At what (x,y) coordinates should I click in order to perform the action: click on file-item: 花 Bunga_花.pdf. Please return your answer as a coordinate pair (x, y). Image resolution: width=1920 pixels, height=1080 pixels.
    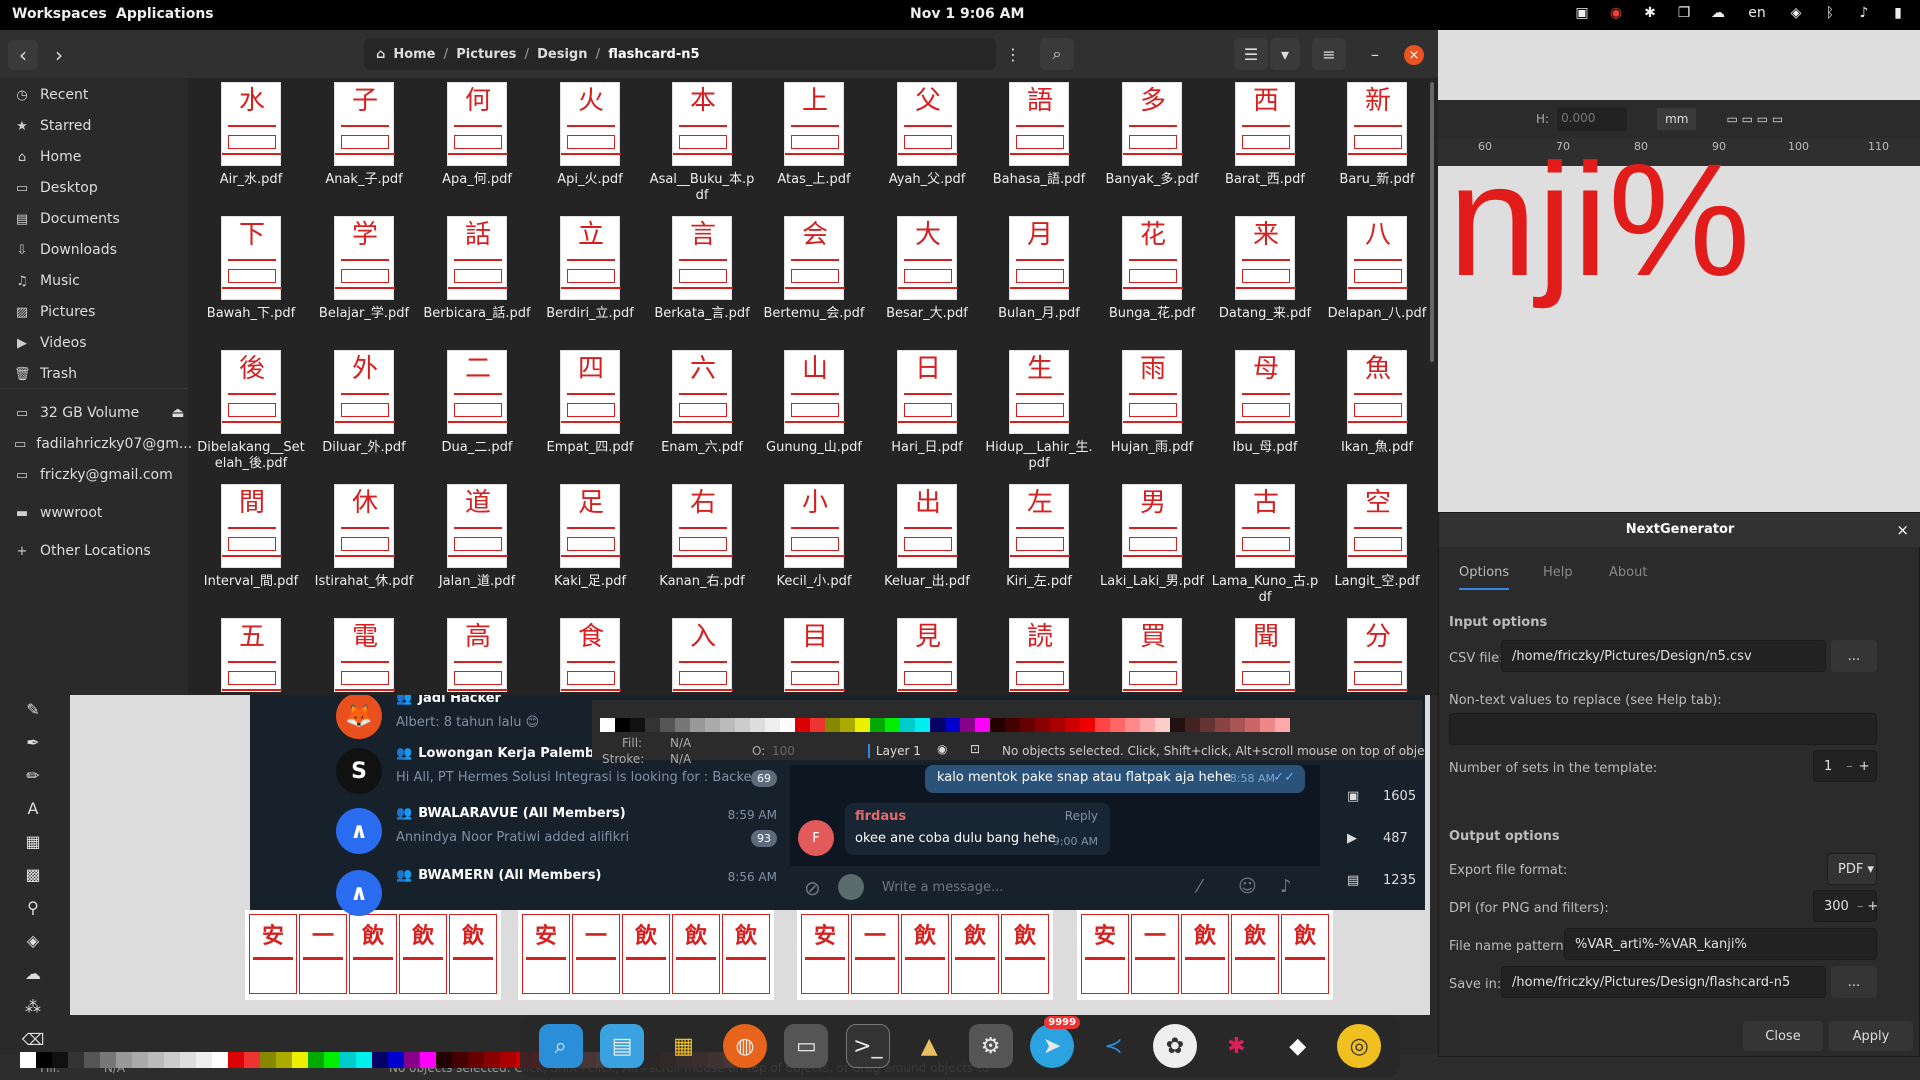
    Looking at the image, I should click on (1152, 281).